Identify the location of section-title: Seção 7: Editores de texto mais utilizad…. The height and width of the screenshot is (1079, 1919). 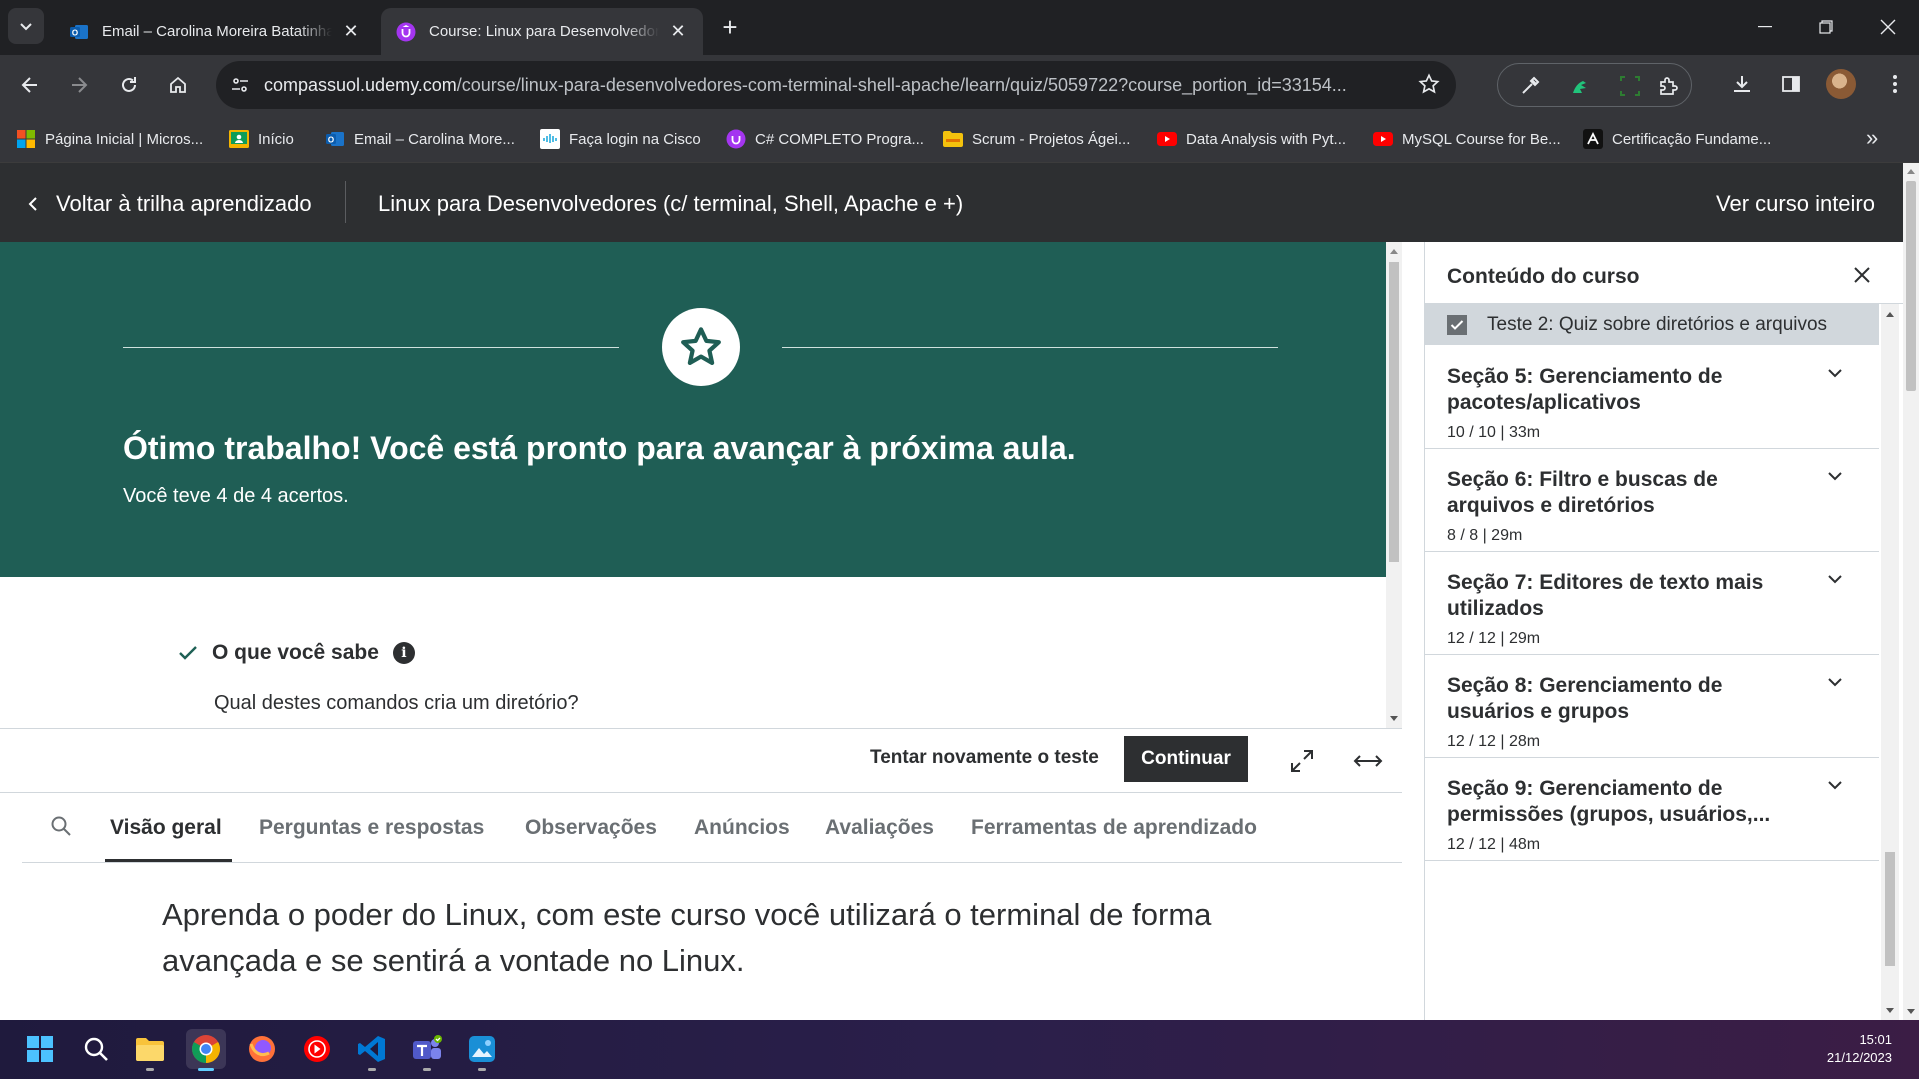
(1605, 595).